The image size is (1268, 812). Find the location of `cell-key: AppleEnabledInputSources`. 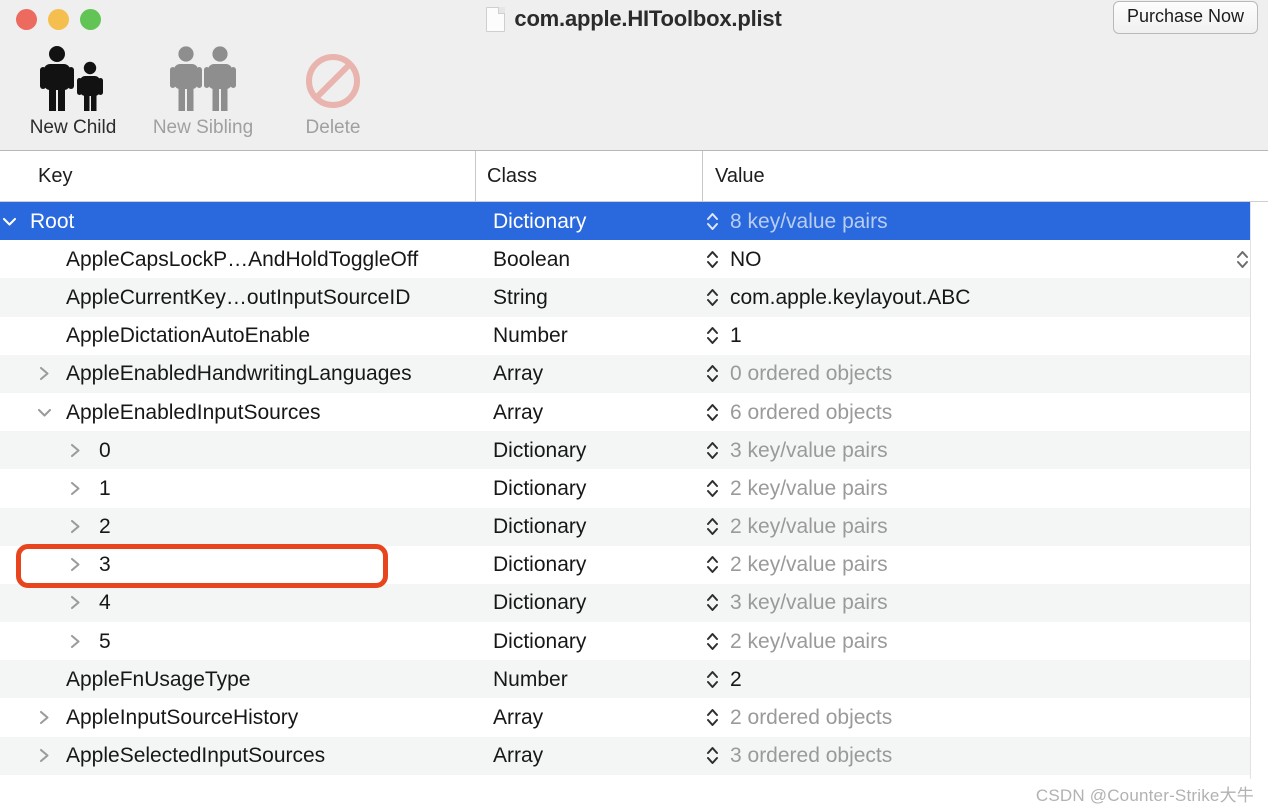

cell-key: AppleEnabledInputSources is located at coordinates (237, 412).